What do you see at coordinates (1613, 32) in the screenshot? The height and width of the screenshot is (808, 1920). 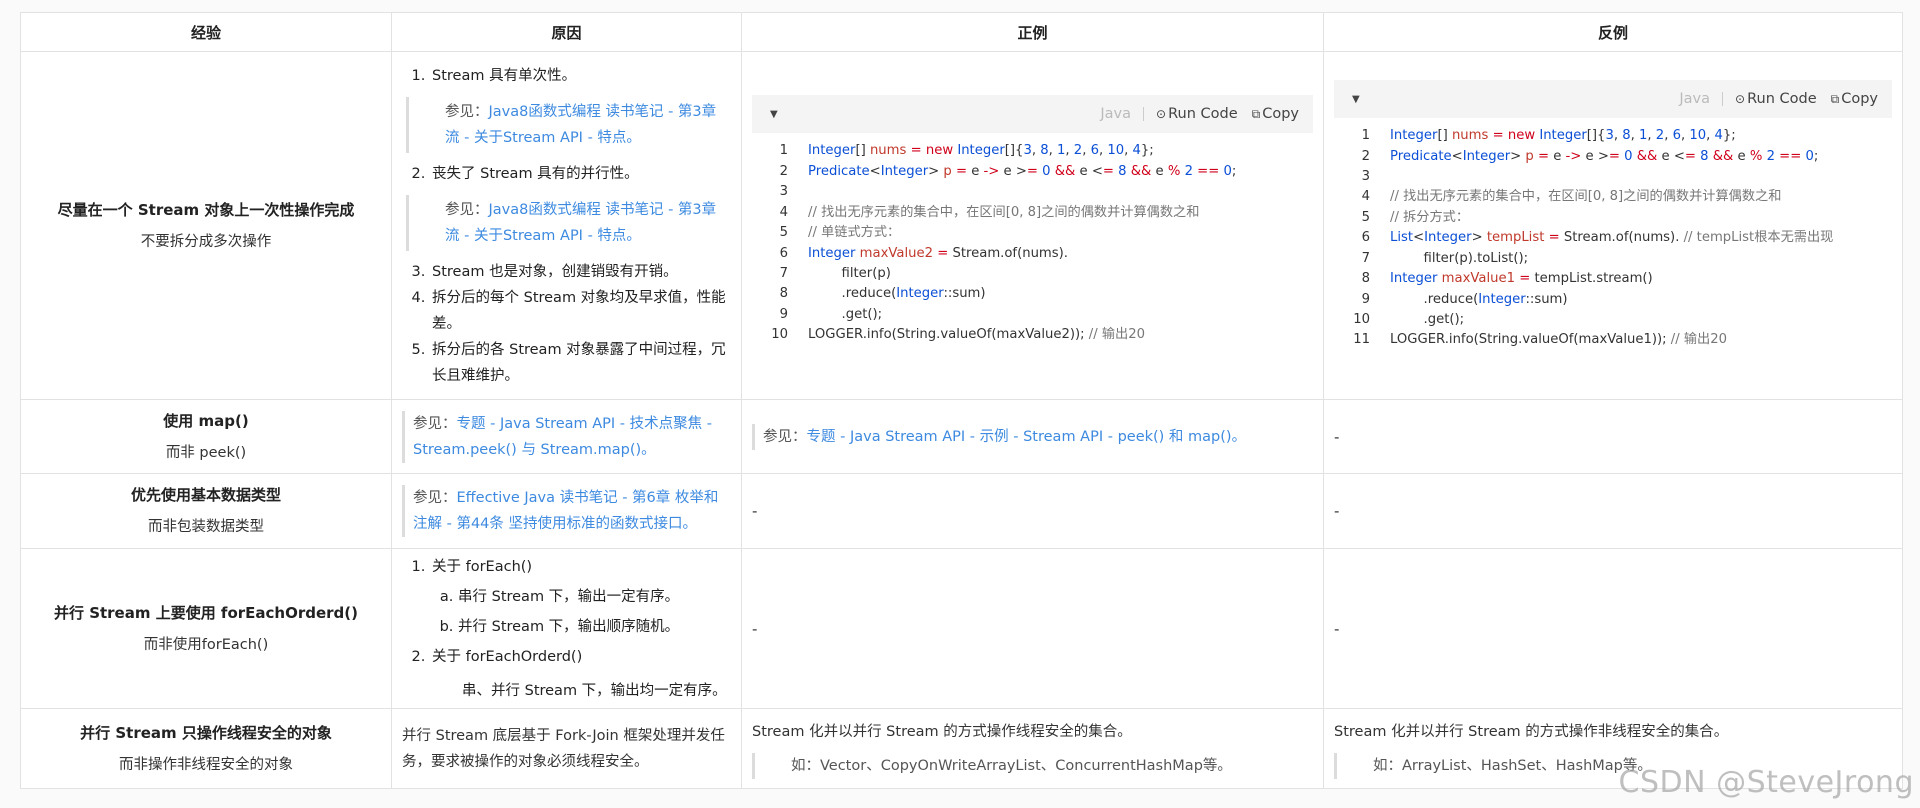 I see `header-bad-example: 反例` at bounding box center [1613, 32].